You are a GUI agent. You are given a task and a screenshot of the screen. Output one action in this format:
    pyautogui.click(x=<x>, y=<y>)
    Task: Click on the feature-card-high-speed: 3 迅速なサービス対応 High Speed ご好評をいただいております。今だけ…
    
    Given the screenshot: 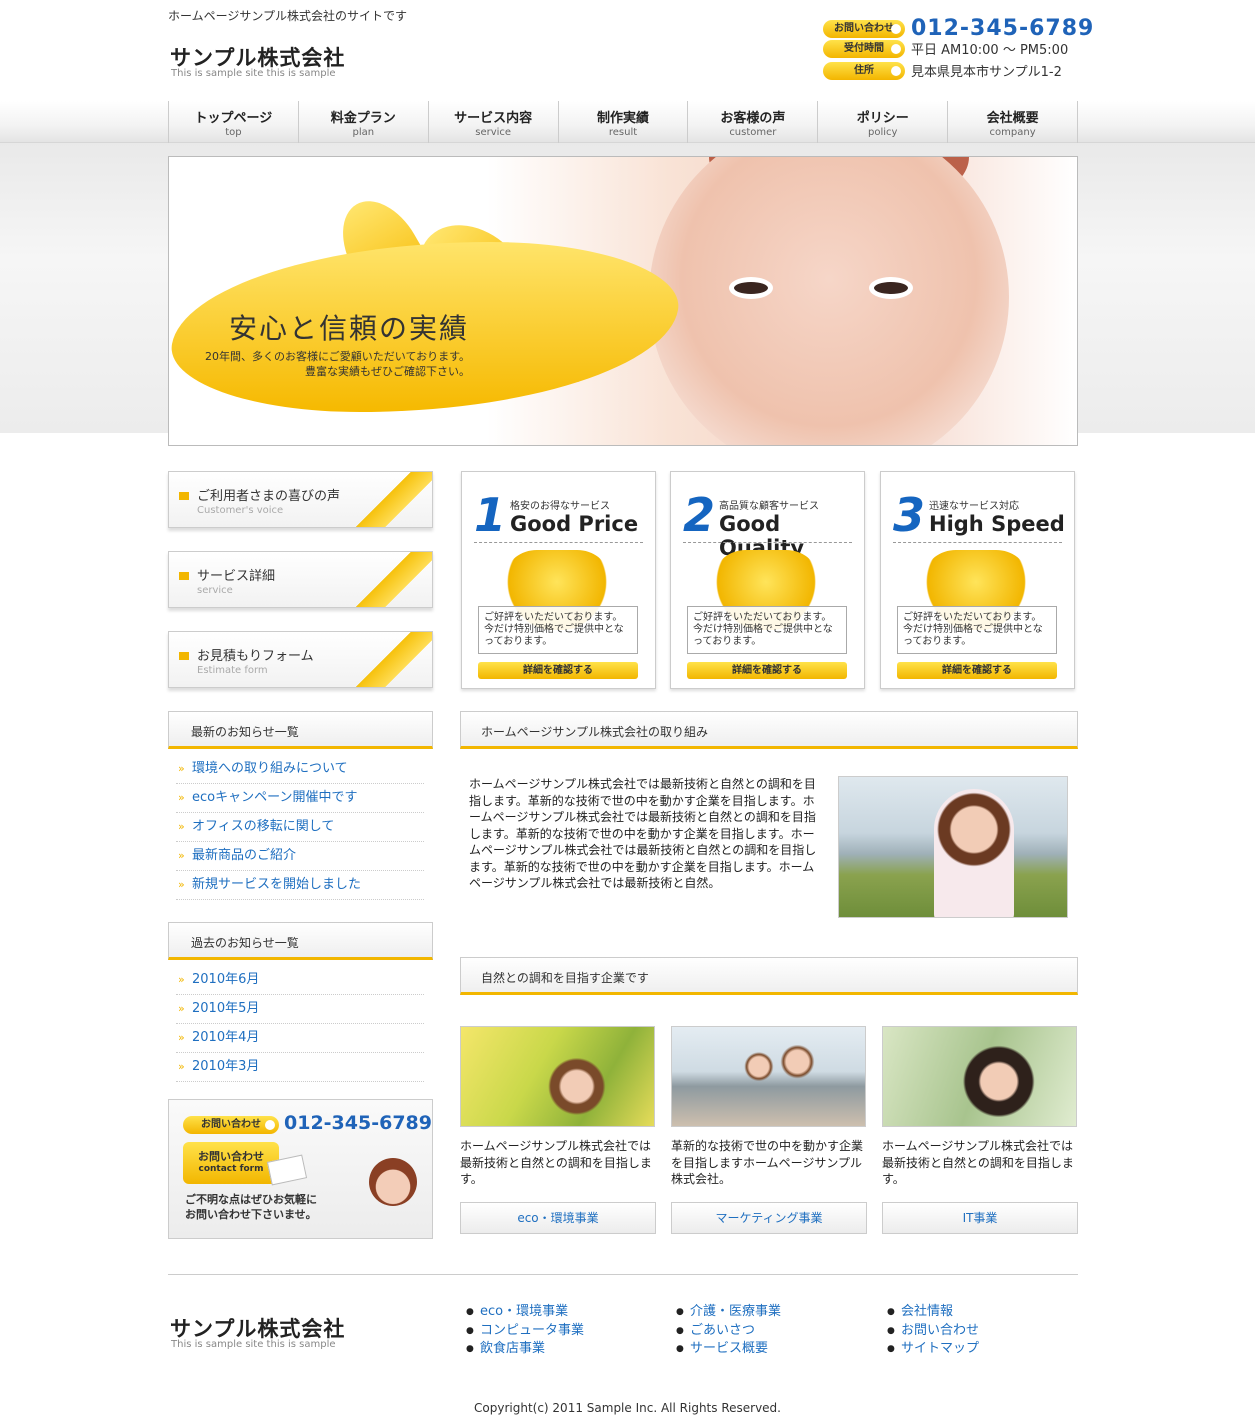 What is the action you would take?
    pyautogui.click(x=977, y=580)
    